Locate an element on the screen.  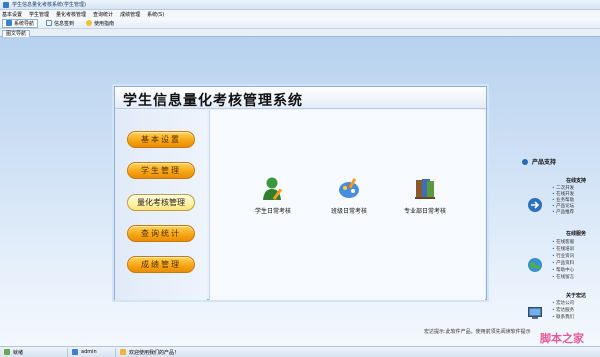
link-online-service: 在线客服 is located at coordinates (563, 242).